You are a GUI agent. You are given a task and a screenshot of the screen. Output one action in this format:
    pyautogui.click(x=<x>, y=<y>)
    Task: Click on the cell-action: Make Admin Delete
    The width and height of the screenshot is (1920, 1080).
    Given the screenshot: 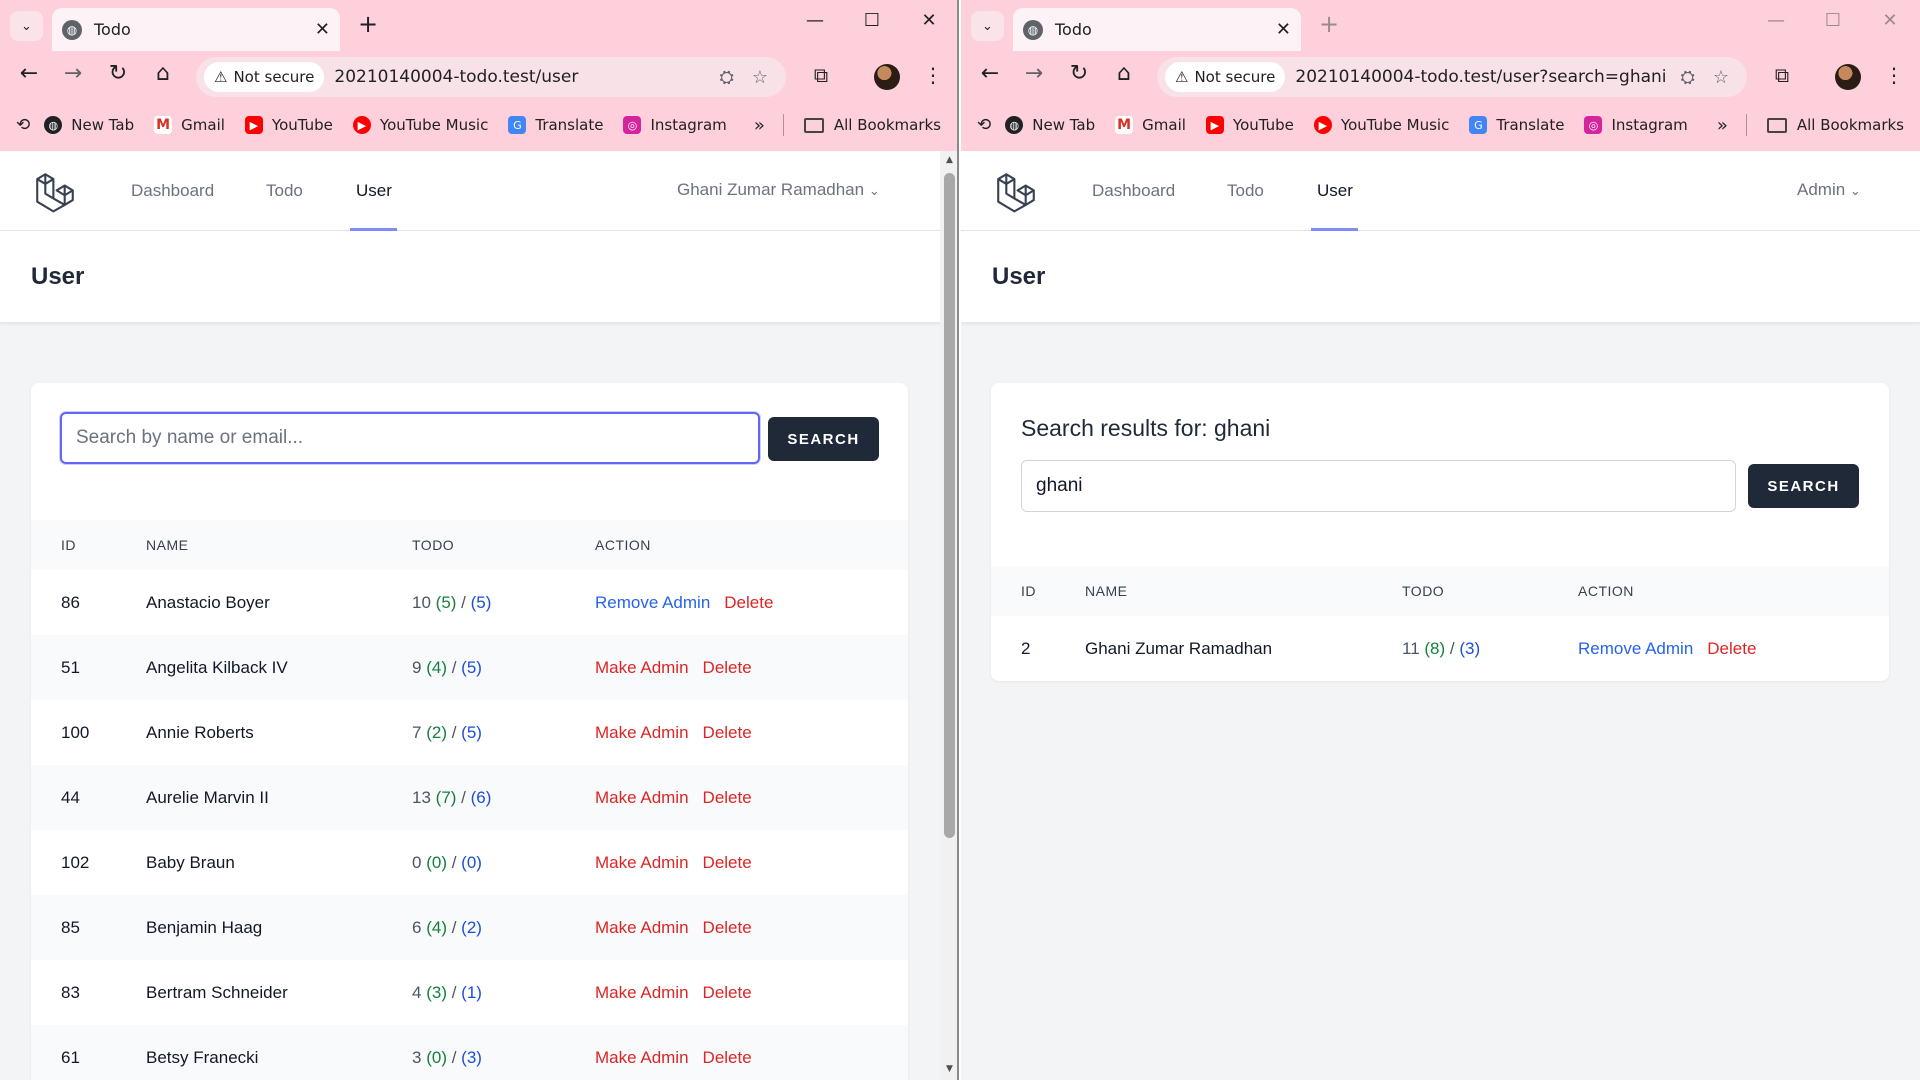 What is the action you would take?
    pyautogui.click(x=751, y=927)
    